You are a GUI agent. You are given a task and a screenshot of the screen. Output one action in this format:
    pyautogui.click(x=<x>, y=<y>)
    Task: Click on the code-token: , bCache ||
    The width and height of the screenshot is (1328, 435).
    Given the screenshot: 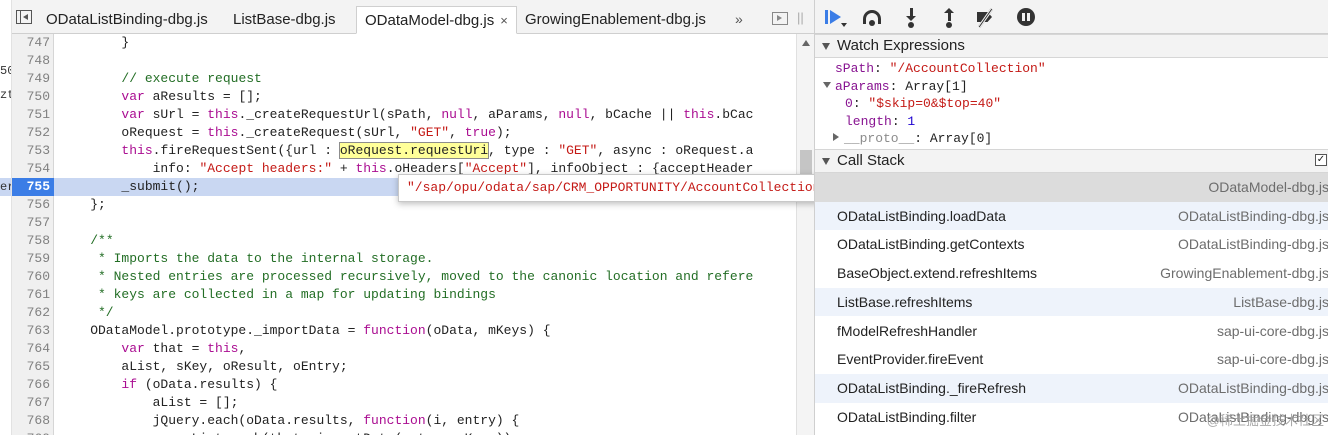 What is the action you would take?
    pyautogui.click(x=636, y=114)
    